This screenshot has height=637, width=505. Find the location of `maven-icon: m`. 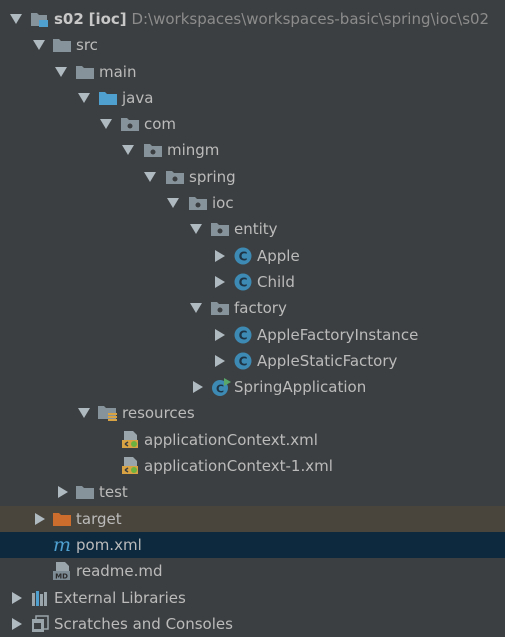

maven-icon: m is located at coordinates (62, 545).